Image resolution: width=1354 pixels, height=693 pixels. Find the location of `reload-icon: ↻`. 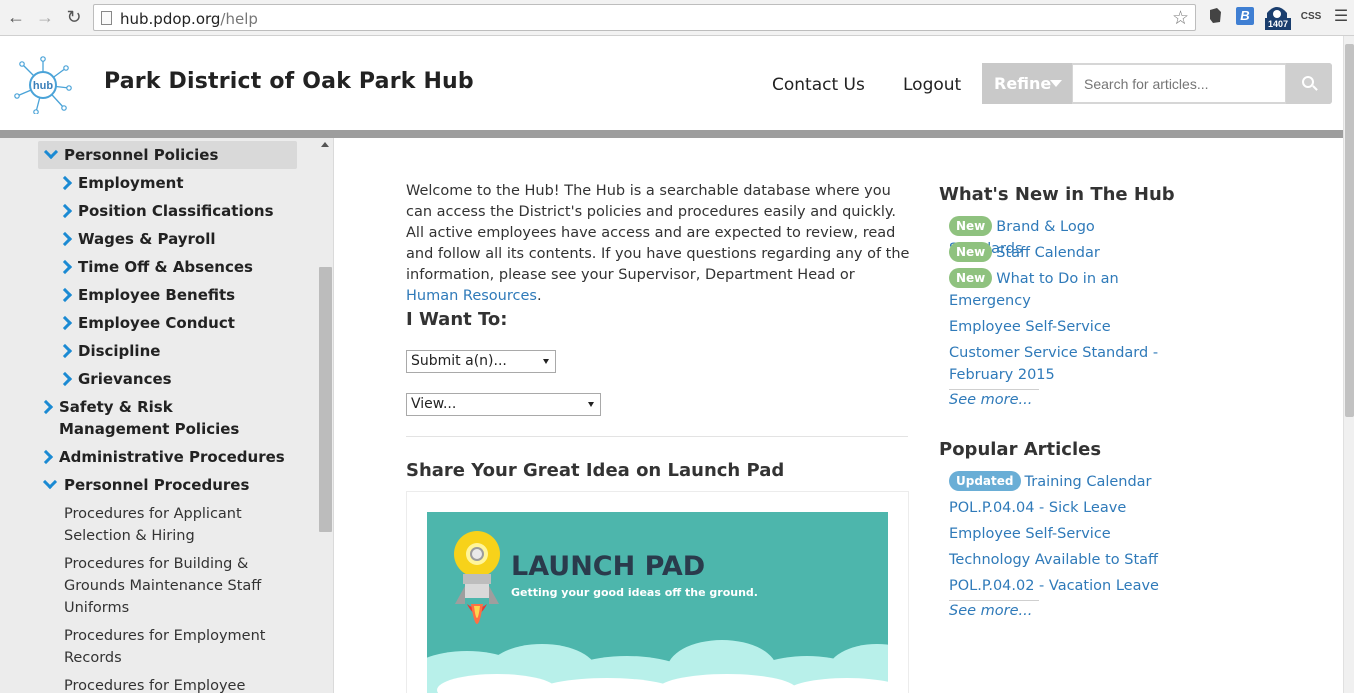

reload-icon: ↻ is located at coordinates (74, 17).